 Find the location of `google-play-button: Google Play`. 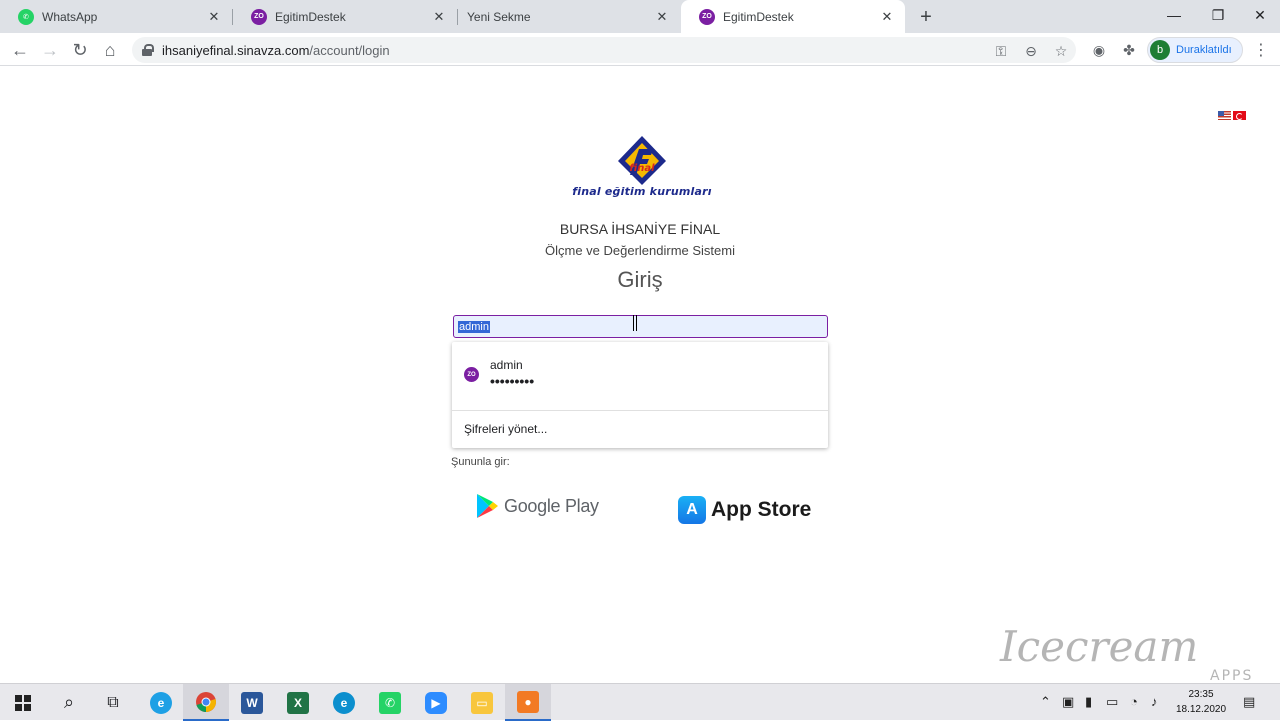

google-play-button: Google Play is located at coordinates (537, 506).